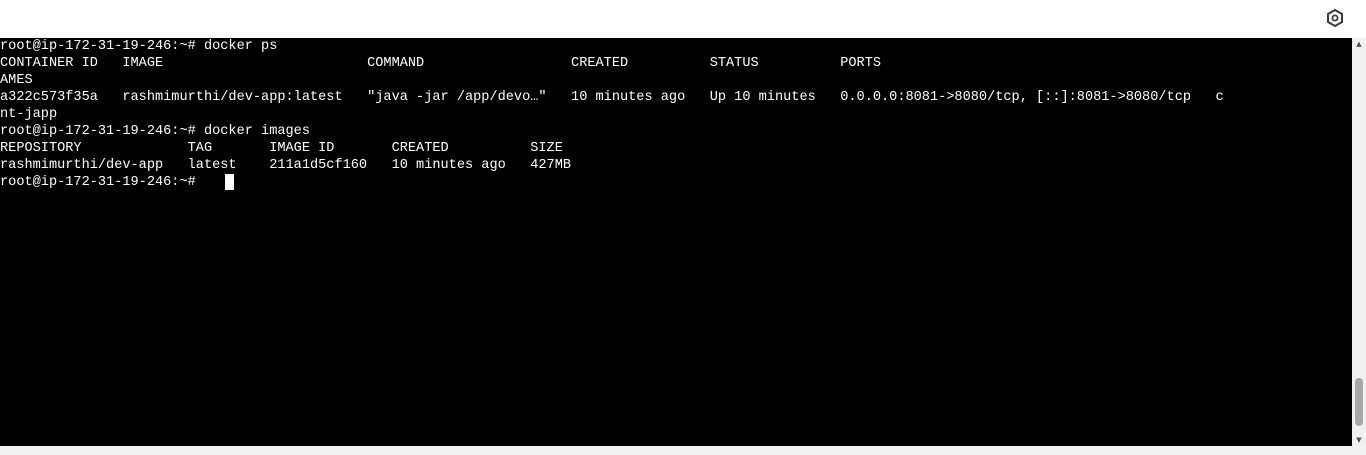 The height and width of the screenshot is (455, 1366). I want to click on hexagon-settings-icon, so click(1335, 18).